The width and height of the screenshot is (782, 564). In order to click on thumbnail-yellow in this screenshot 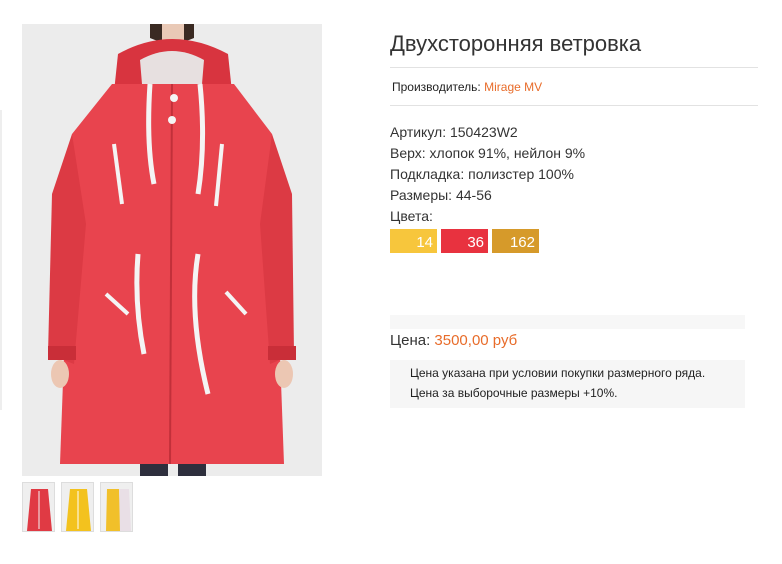, I will do `click(77, 507)`.